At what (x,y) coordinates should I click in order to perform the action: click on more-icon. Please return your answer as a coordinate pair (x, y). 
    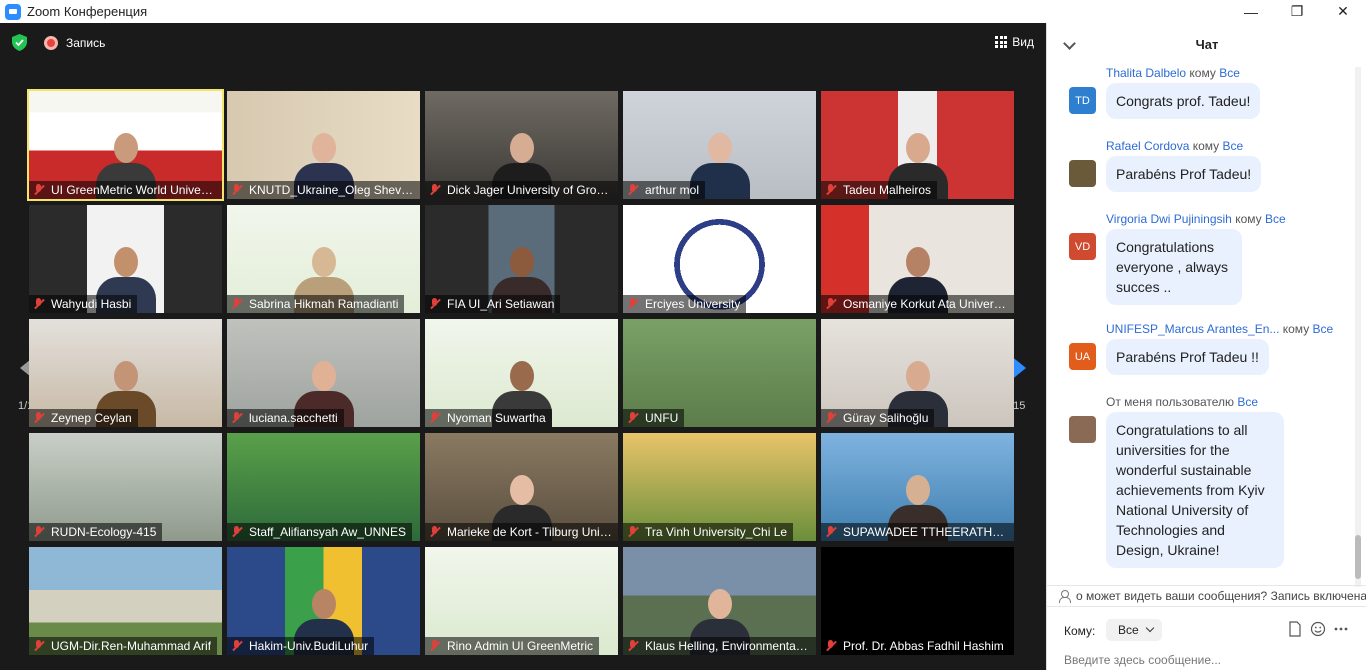
    Looking at the image, I should click on (1341, 629).